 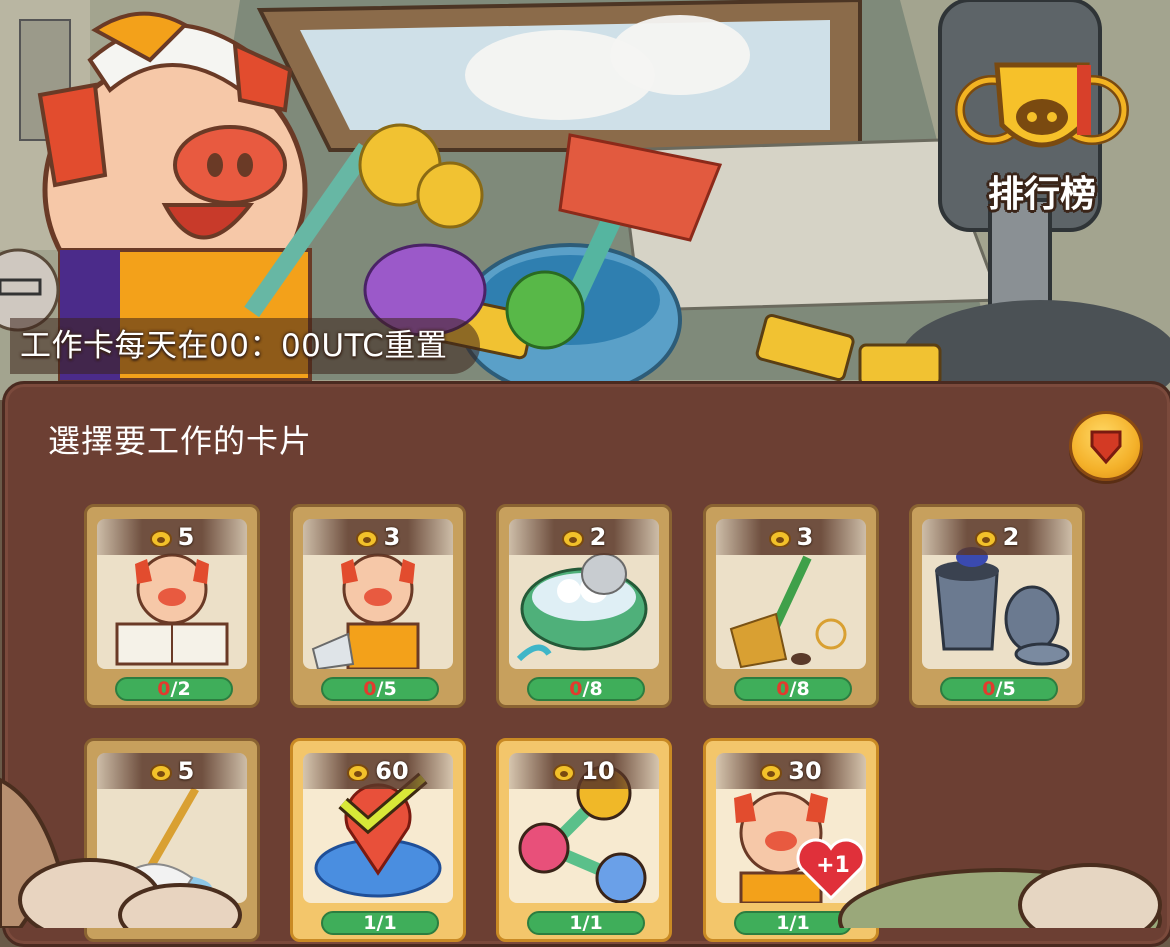 What do you see at coordinates (833, 865) in the screenshot?
I see `bonus-badge: +1` at bounding box center [833, 865].